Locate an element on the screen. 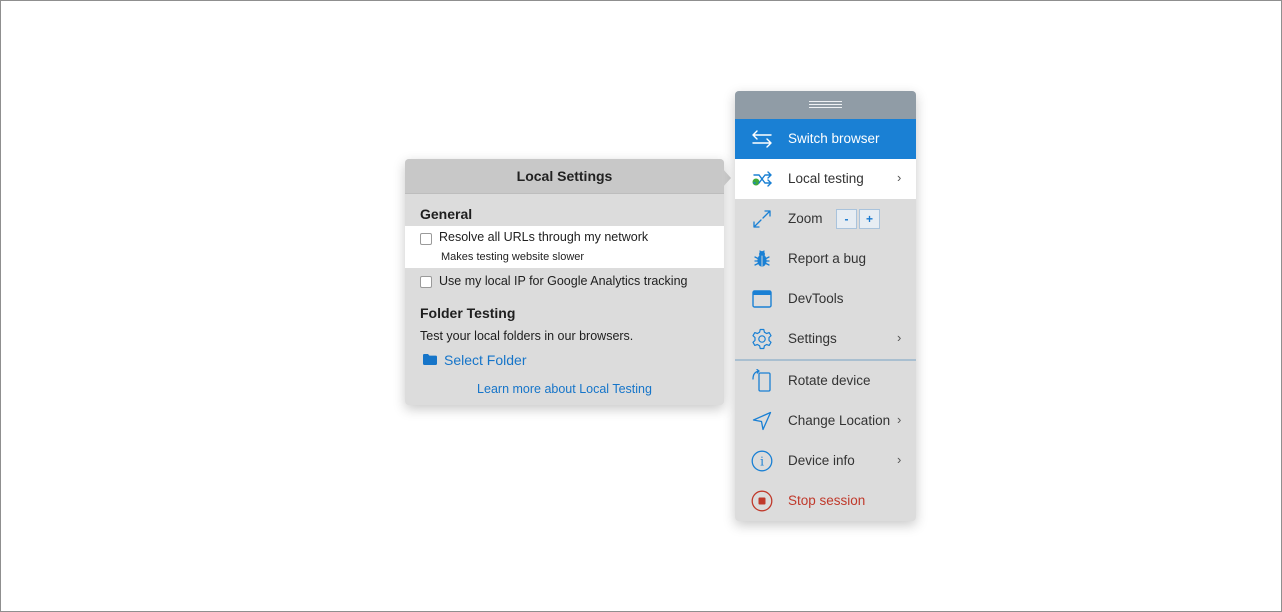  menu-item-label: Switch browser is located at coordinates (834, 138).